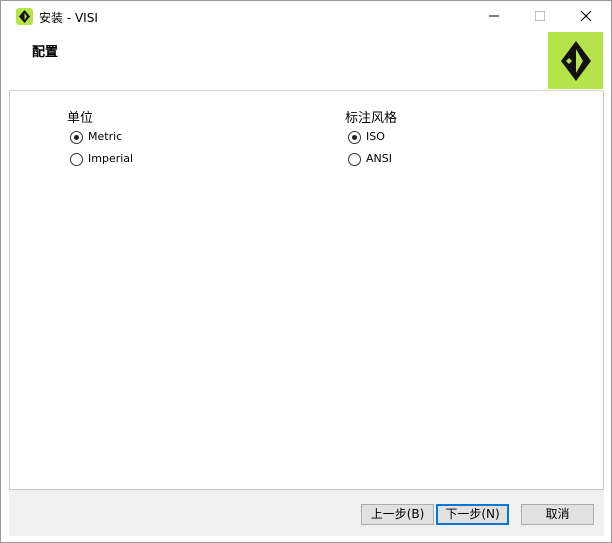 Image resolution: width=612 pixels, height=543 pixels. What do you see at coordinates (80, 118) in the screenshot?
I see `units-group-label: 单位` at bounding box center [80, 118].